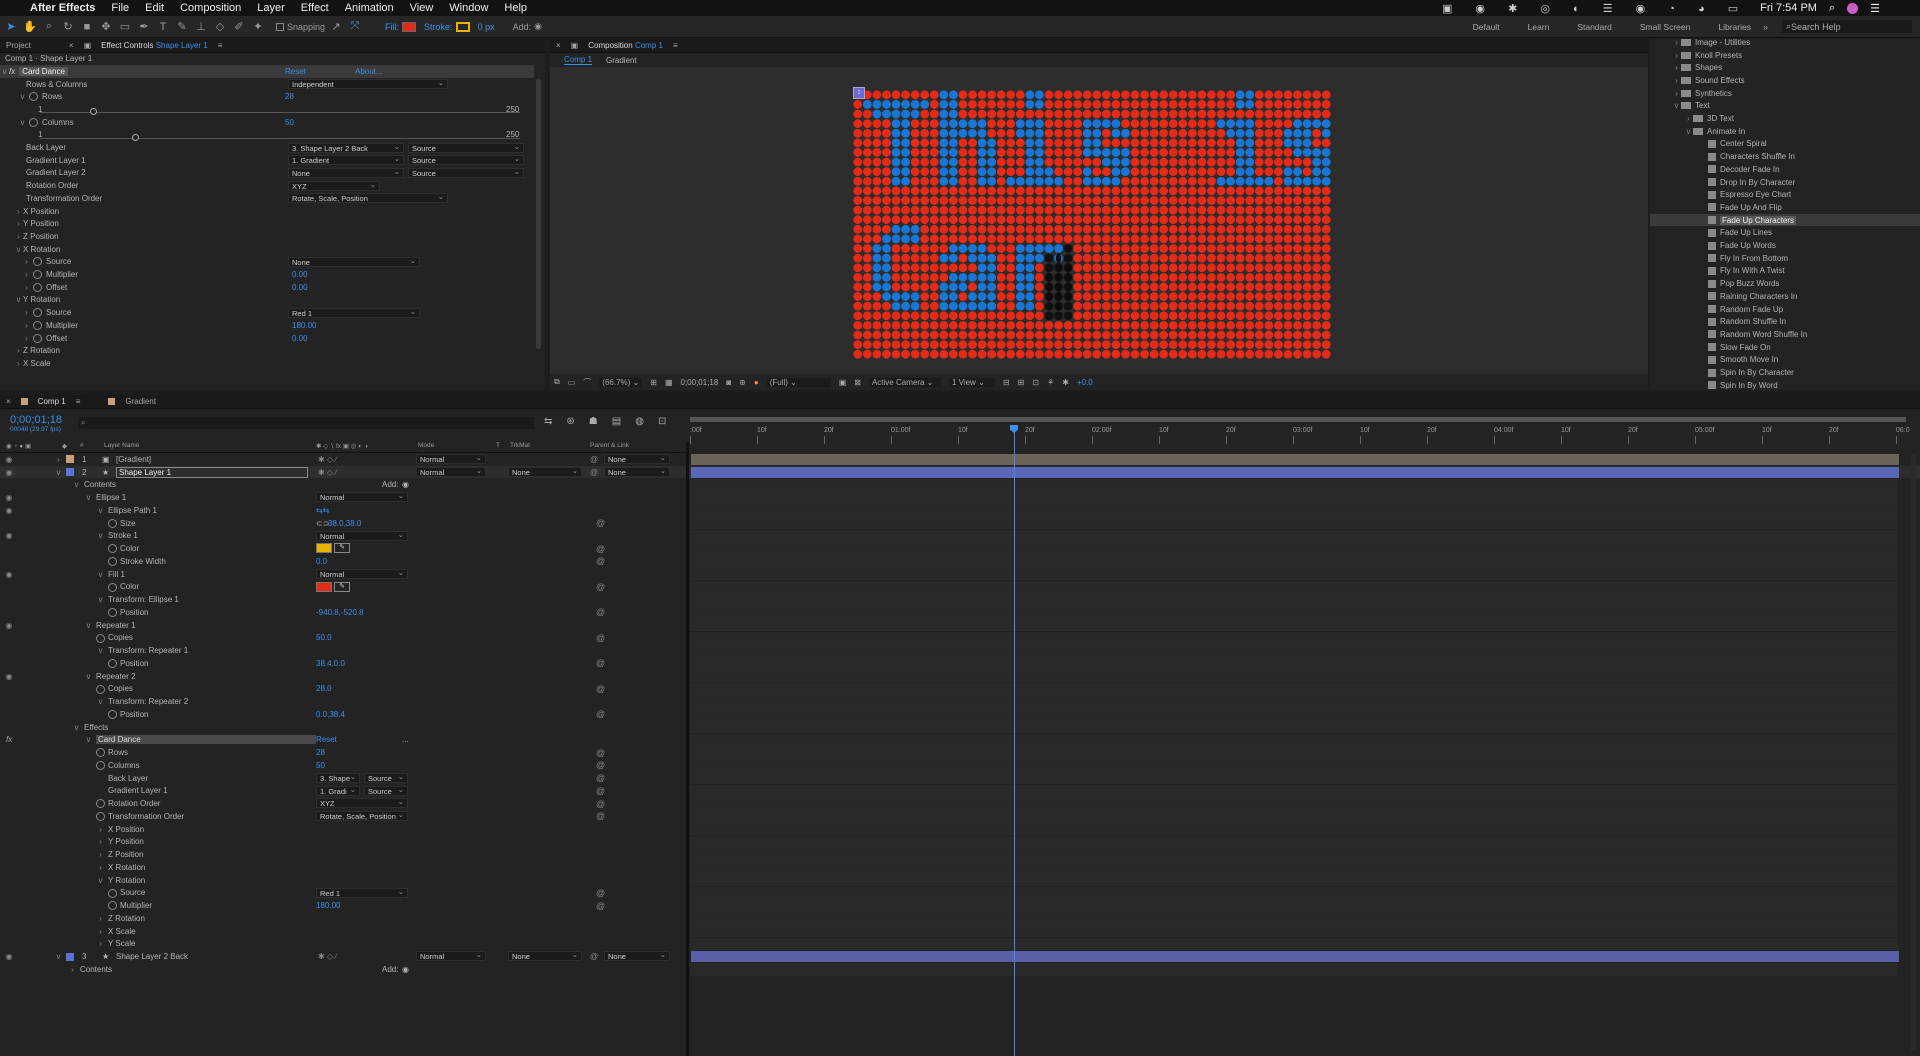 The height and width of the screenshot is (1056, 1920). Describe the element at coordinates (687, 749) in the screenshot. I see `timeline-divider` at that location.